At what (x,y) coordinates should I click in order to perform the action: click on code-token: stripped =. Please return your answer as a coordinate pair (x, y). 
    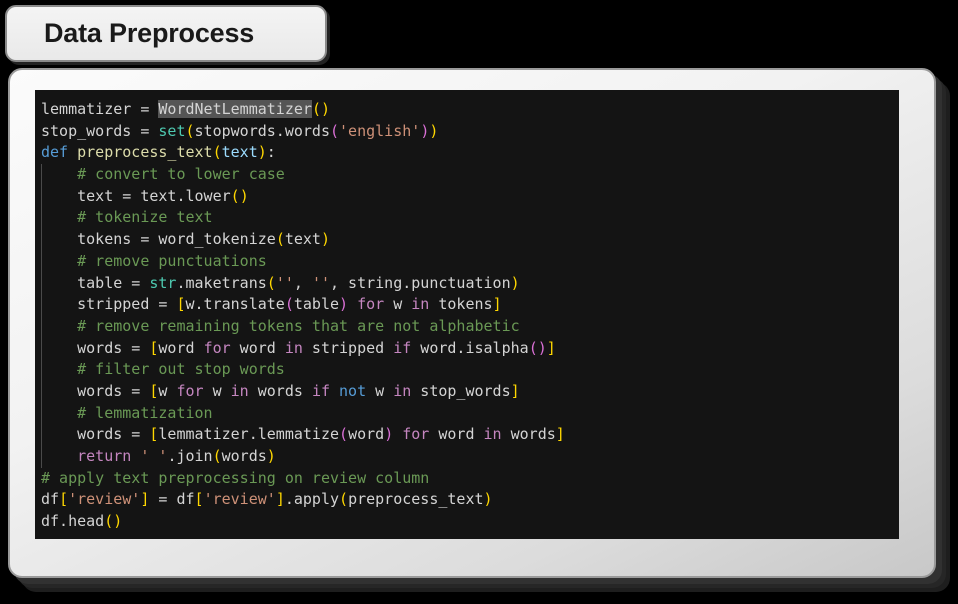
    Looking at the image, I should click on (109, 304).